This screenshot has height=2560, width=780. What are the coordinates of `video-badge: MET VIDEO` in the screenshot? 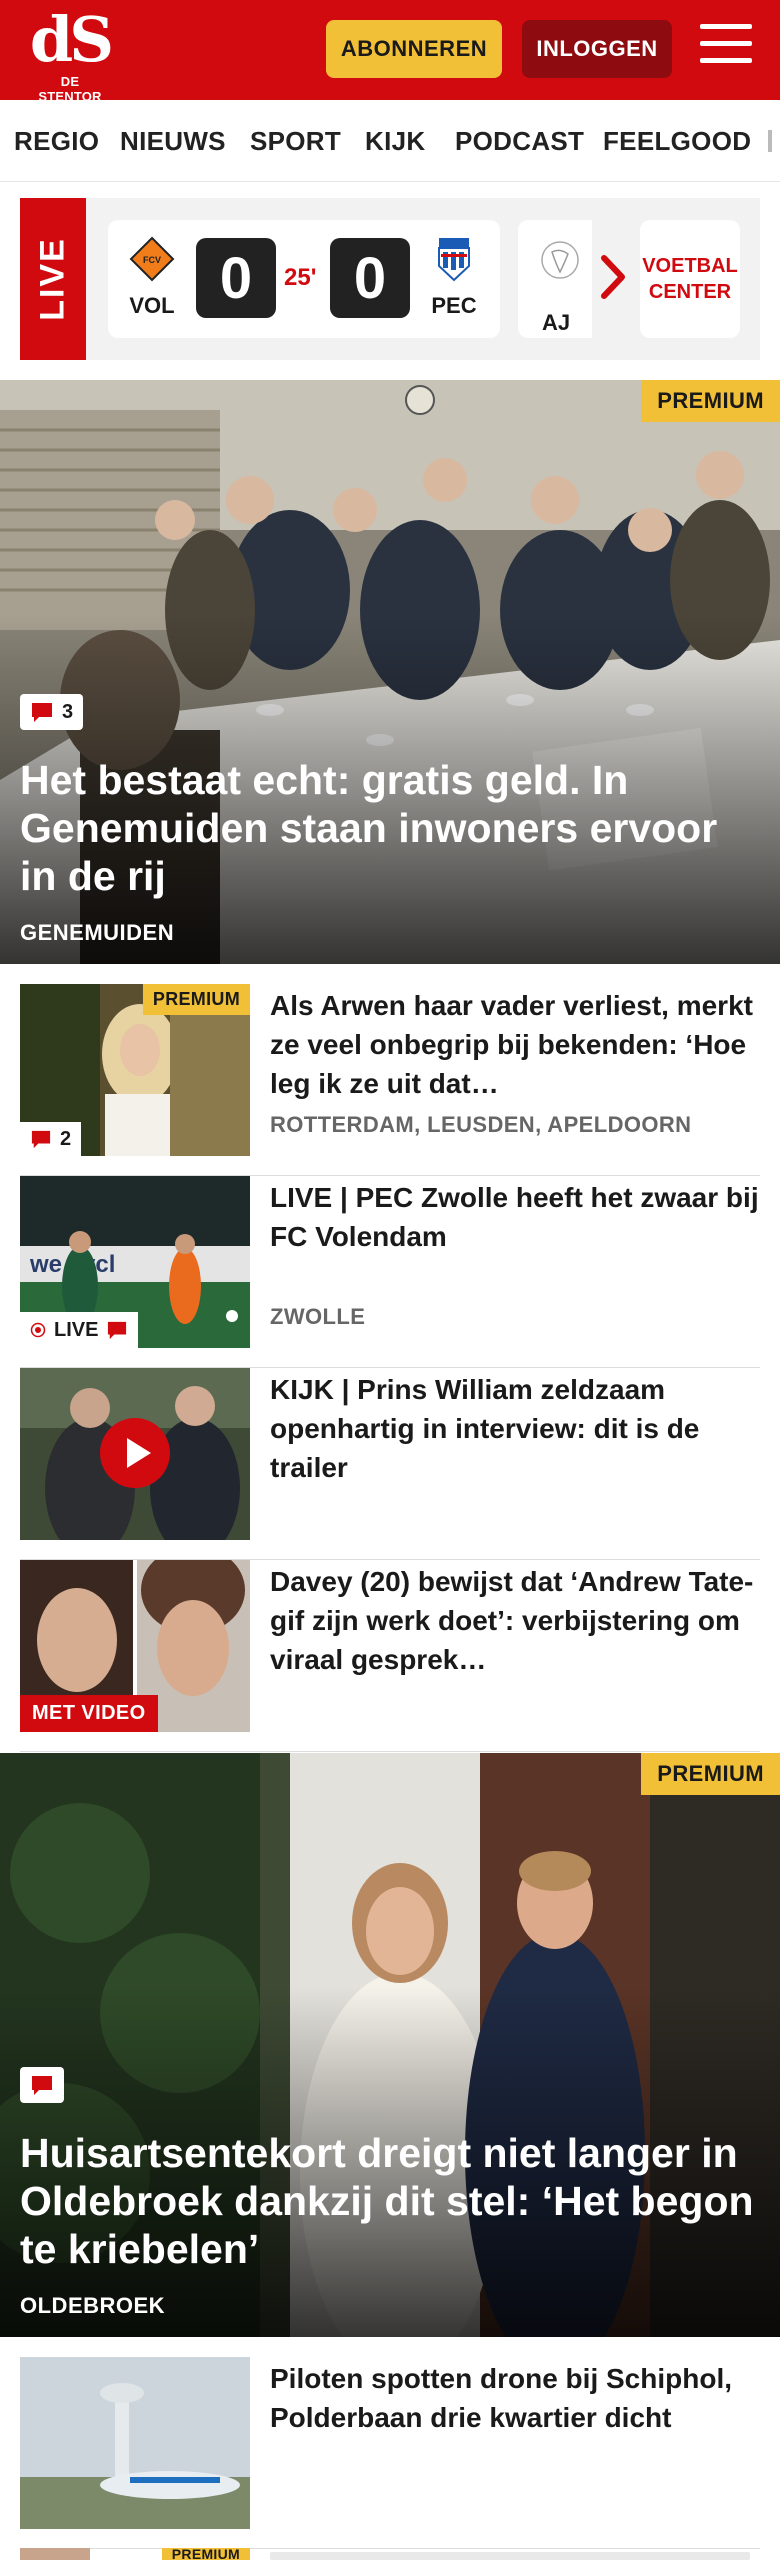 It's located at (89, 1713).